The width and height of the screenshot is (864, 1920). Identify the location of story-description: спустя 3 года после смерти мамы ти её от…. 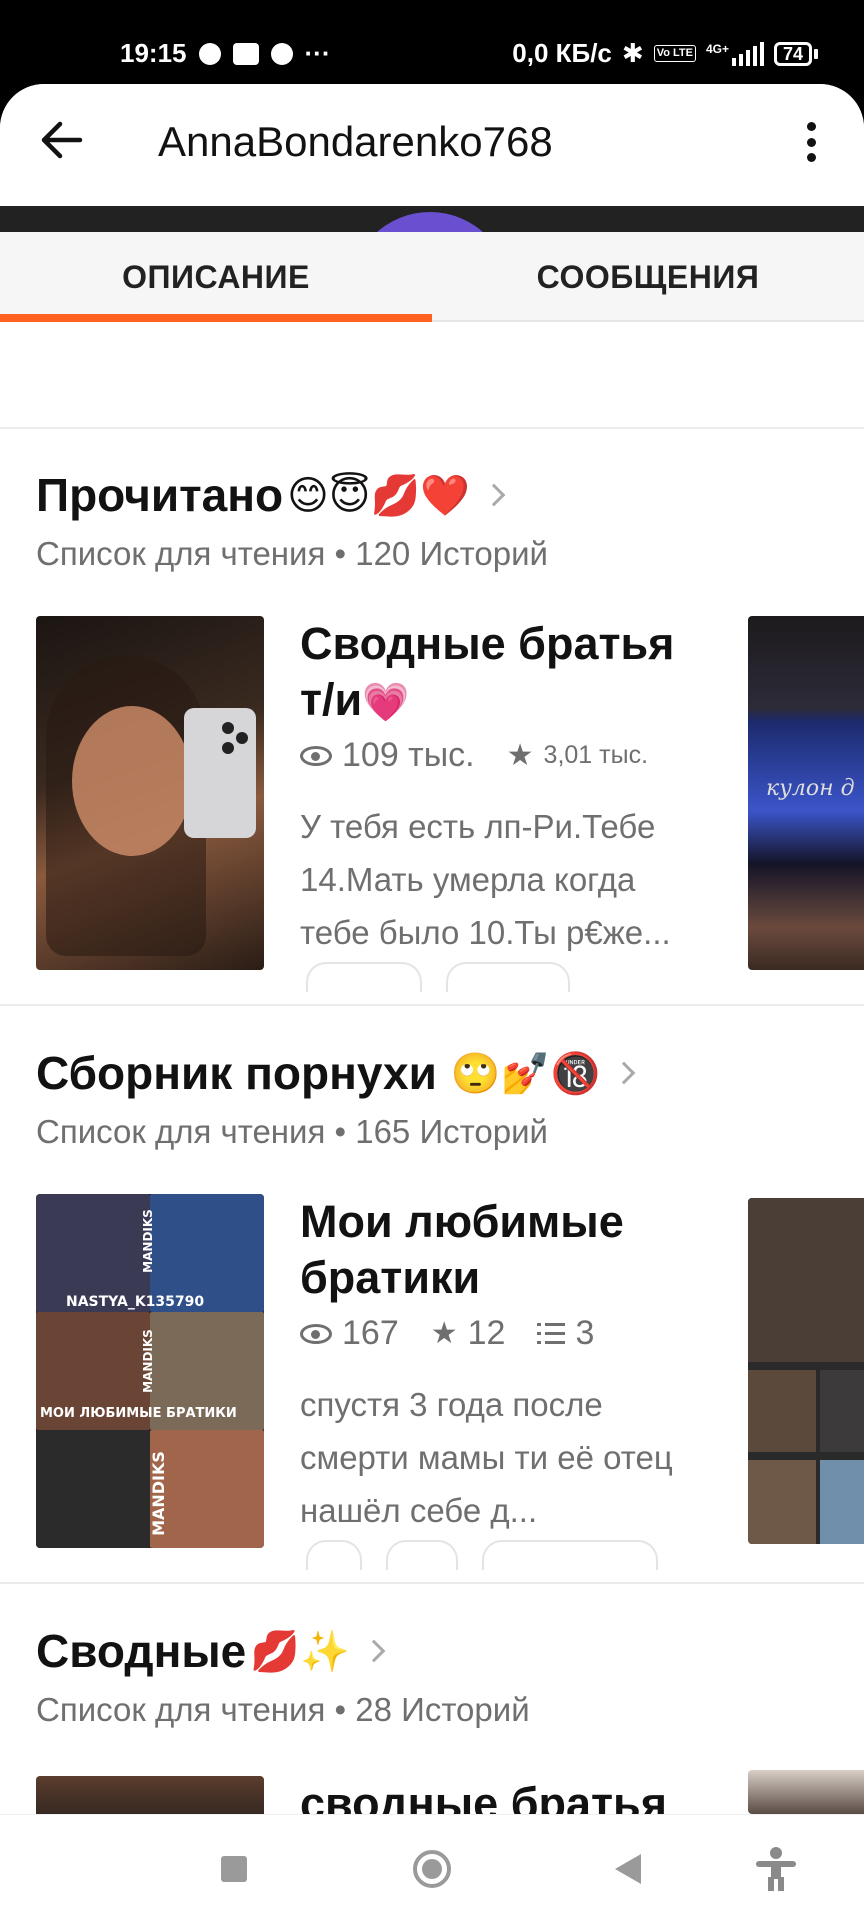
(486, 1457).